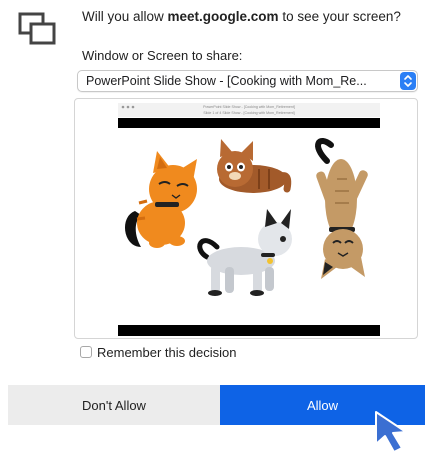 This screenshot has width=425, height=454. I want to click on remember-label: Remember this decision, so click(167, 352).